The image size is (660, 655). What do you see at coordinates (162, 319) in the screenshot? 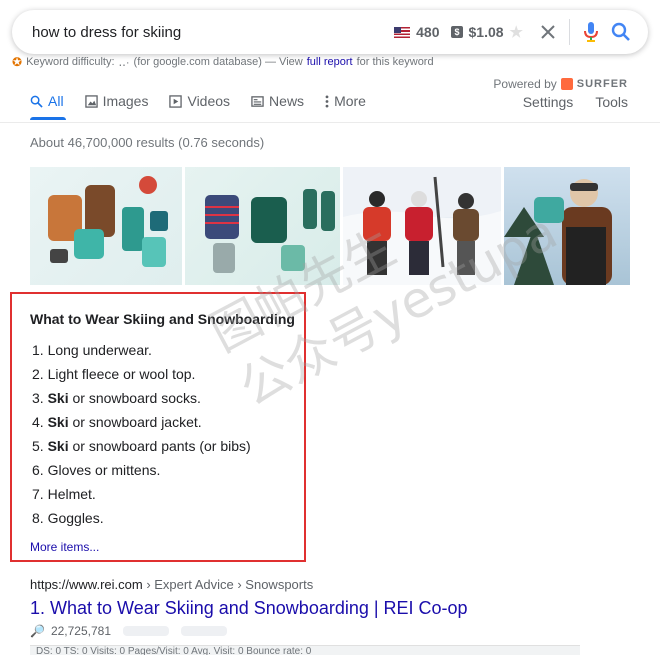
I see `snippet-title: What to Wear Skiing and Snowboarding` at bounding box center [162, 319].